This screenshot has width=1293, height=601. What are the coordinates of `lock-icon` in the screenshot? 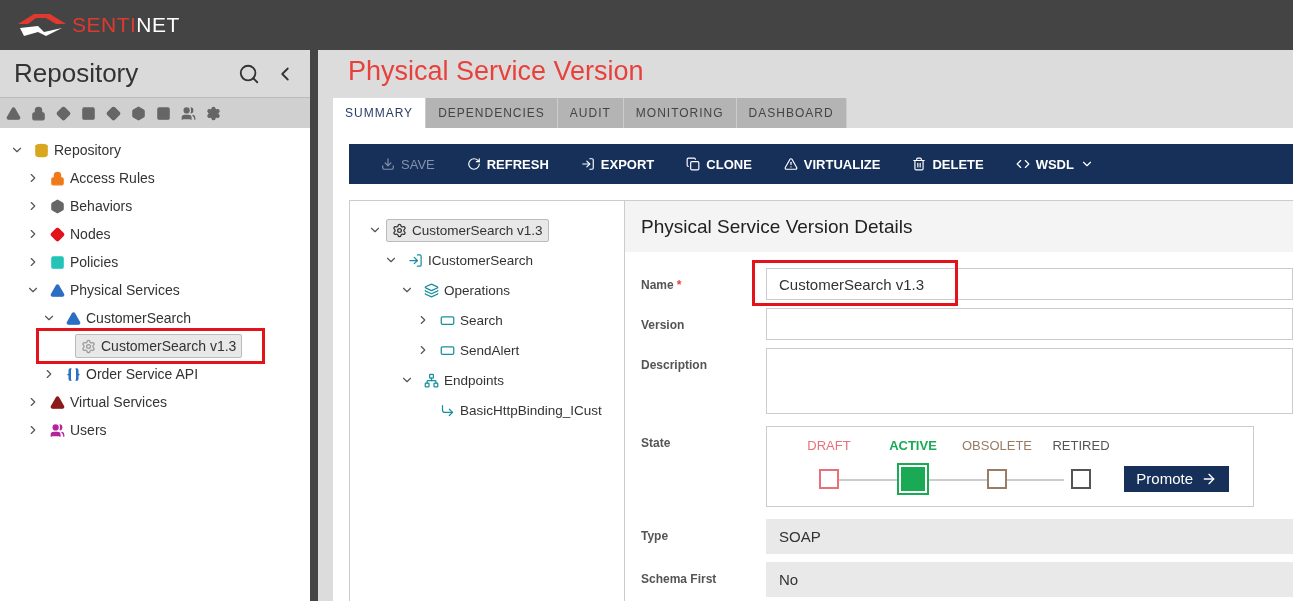 It's located at (57, 178).